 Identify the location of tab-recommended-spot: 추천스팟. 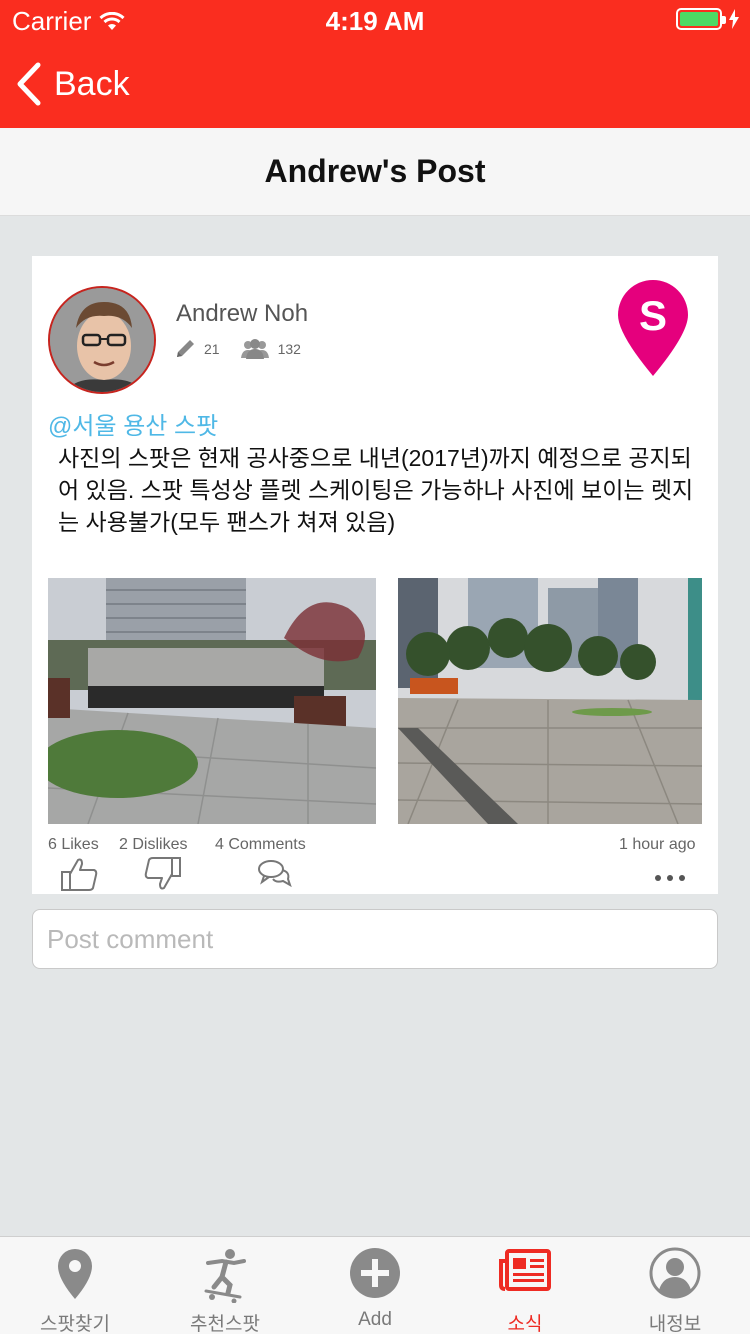
(225, 1285).